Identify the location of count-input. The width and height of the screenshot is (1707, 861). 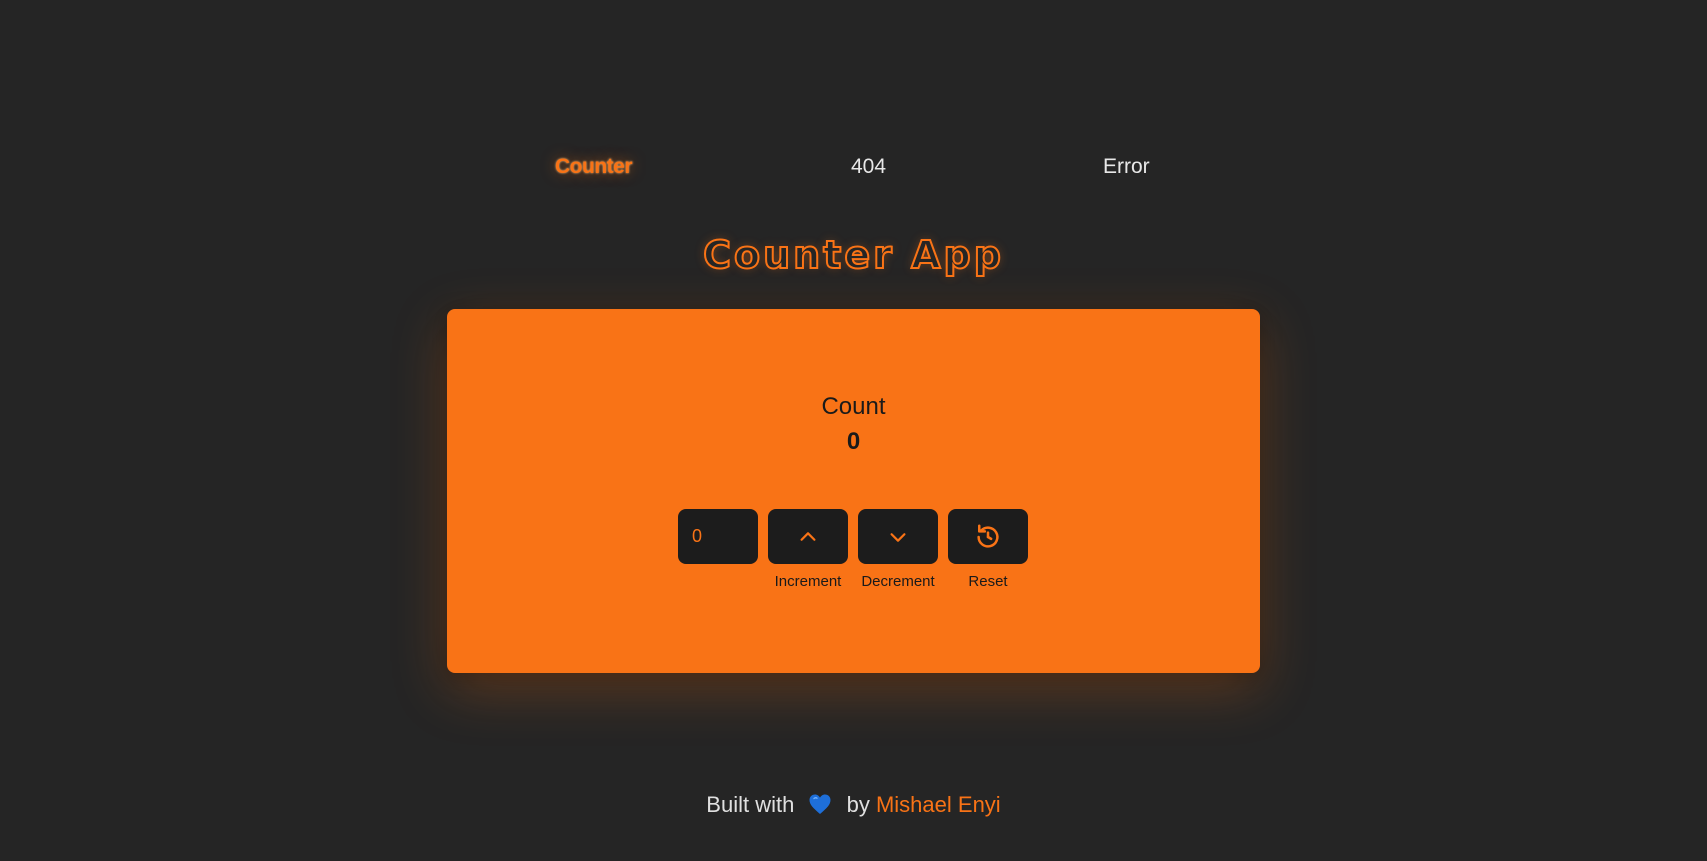
(718, 536).